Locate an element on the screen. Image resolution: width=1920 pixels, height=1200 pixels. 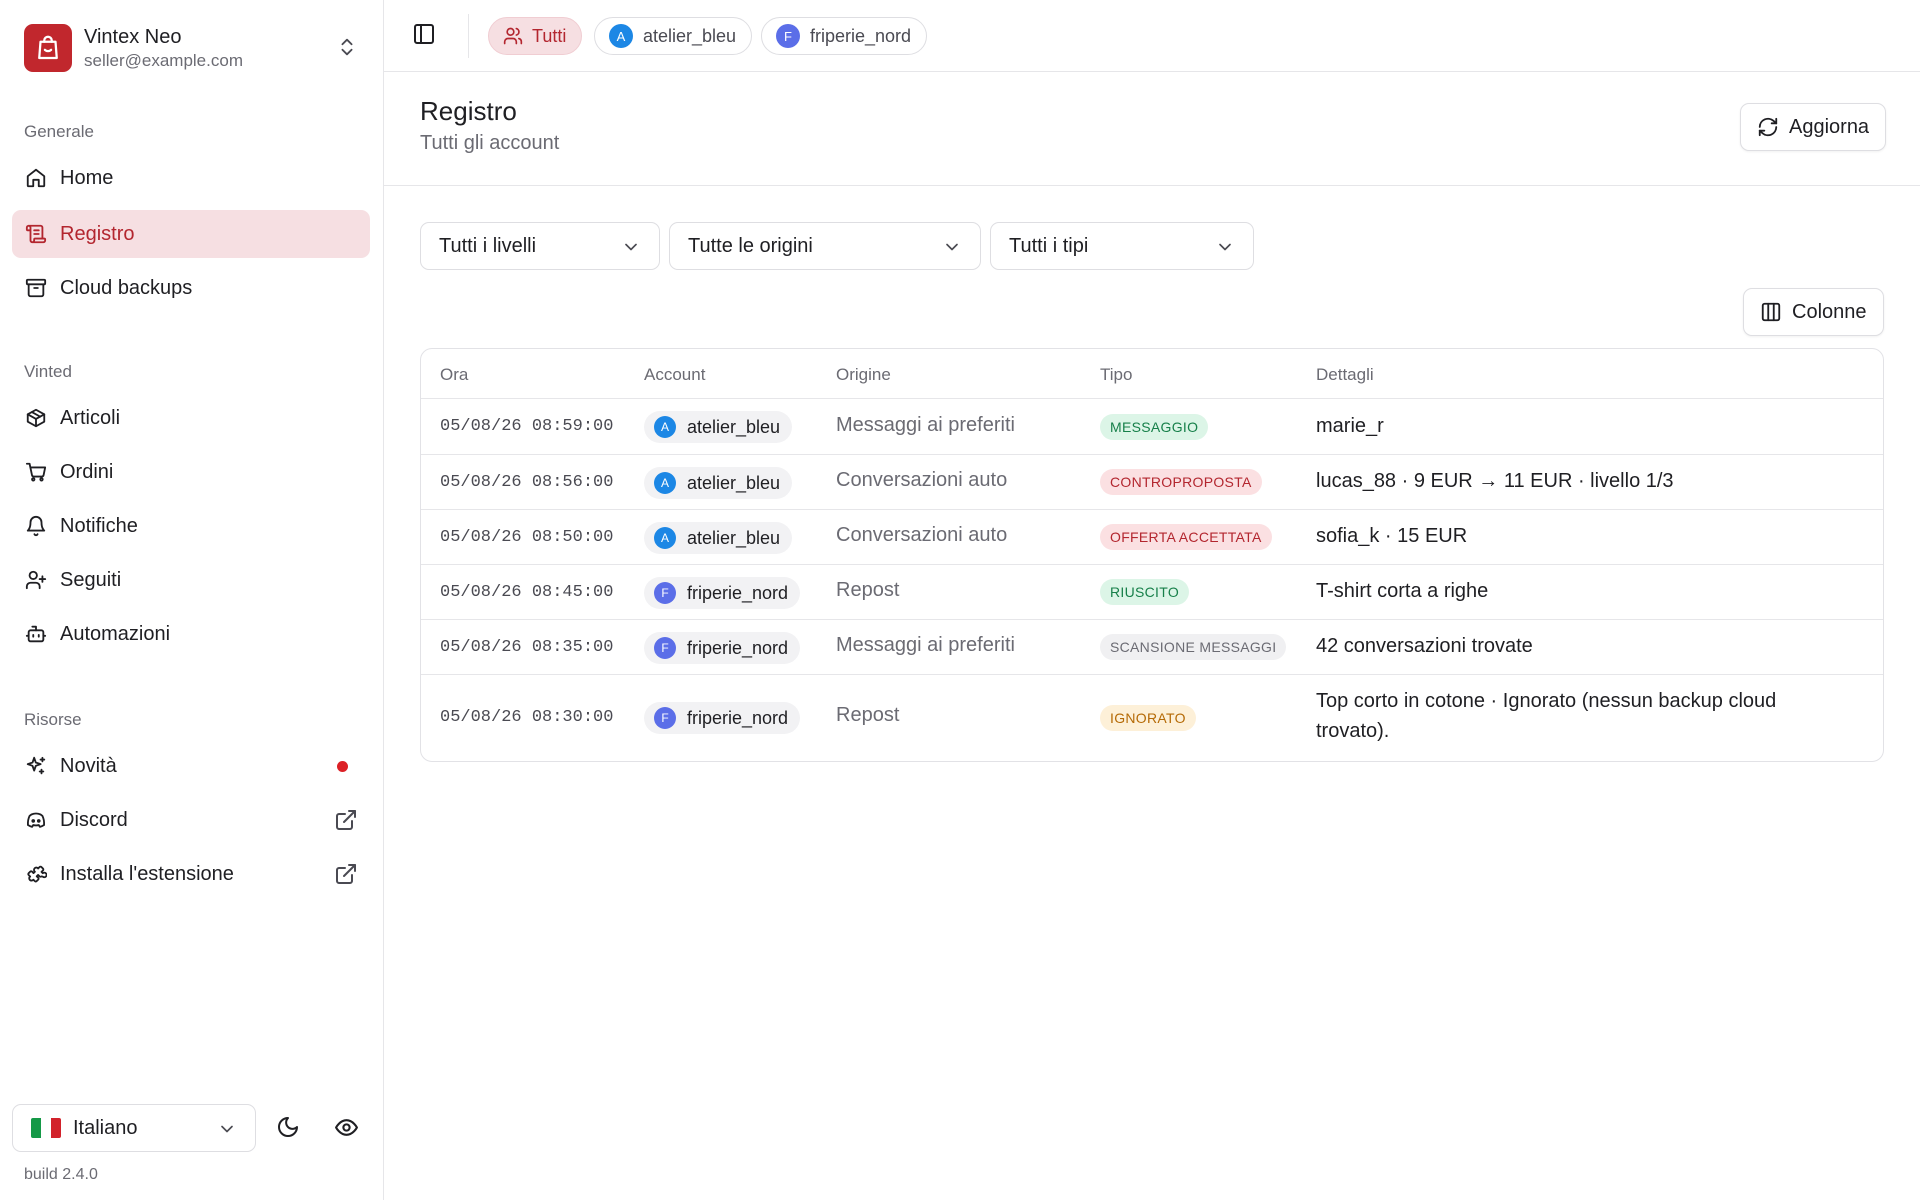
row-origin: Conversazioni auto is located at coordinates (922, 535).